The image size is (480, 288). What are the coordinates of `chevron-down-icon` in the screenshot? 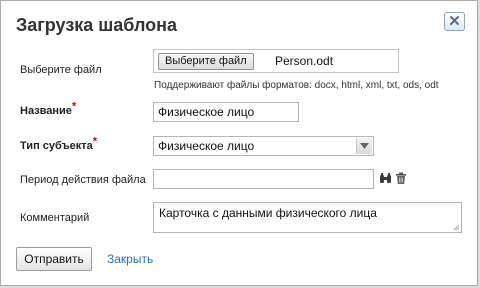 It's located at (364, 146).